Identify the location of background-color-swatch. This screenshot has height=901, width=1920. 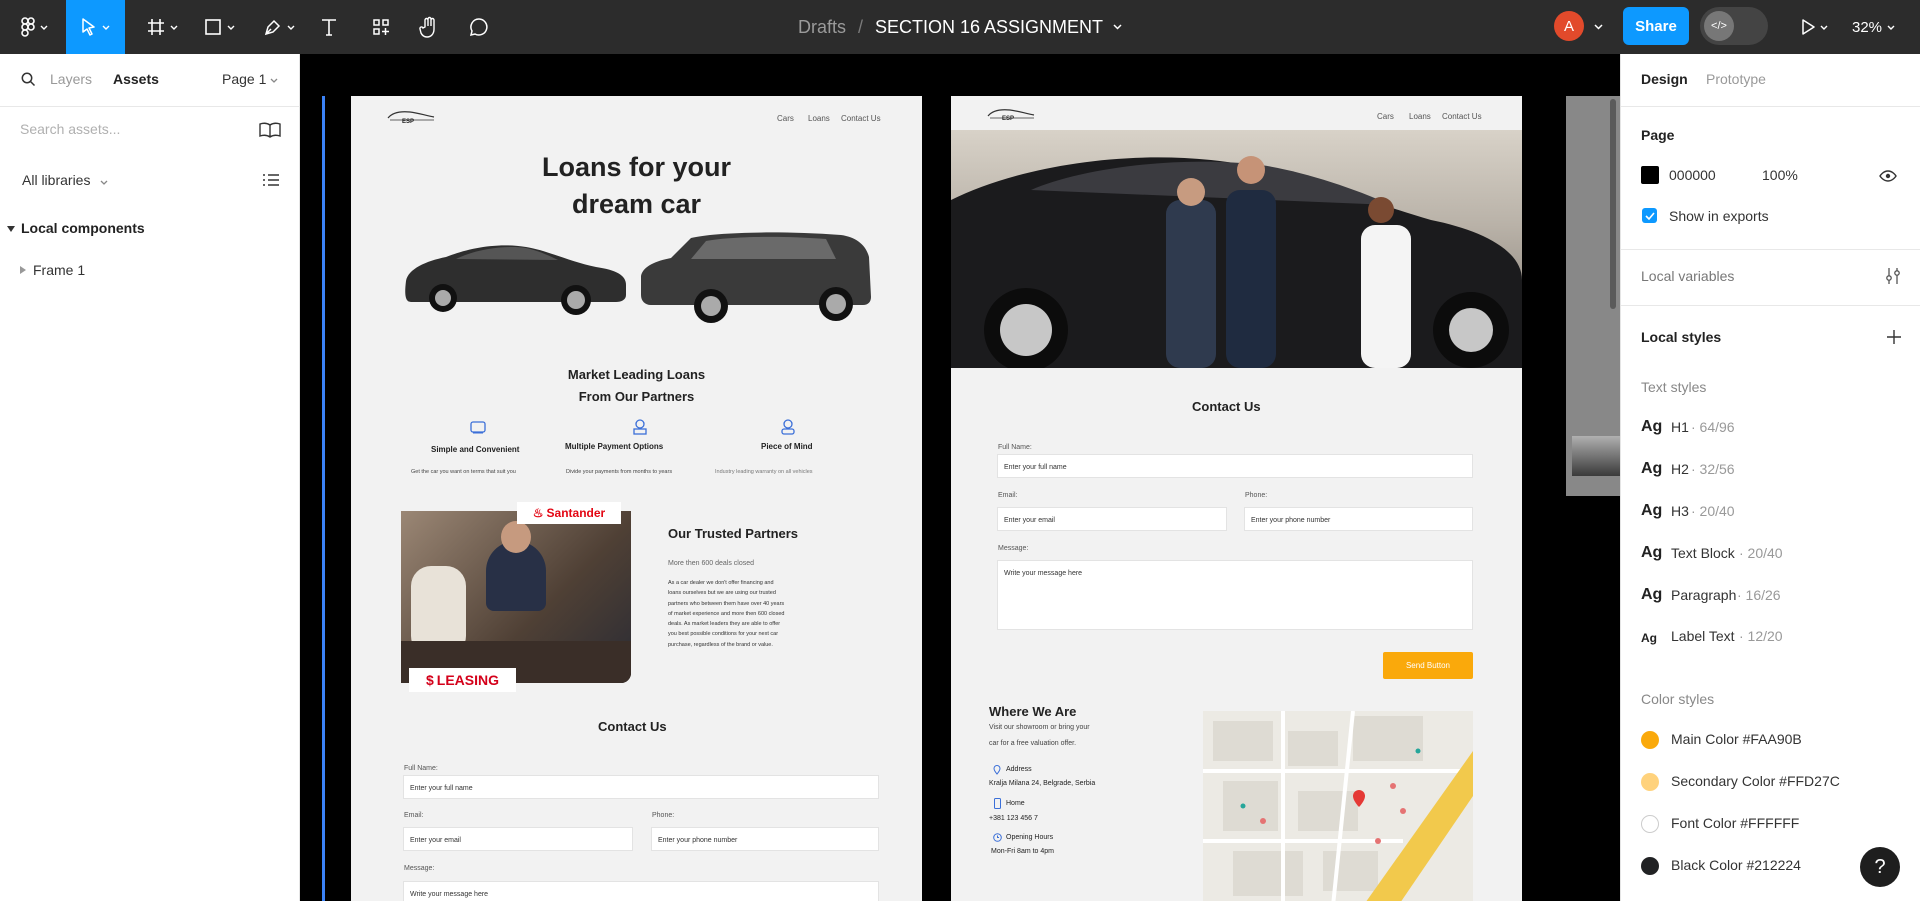
(1650, 175).